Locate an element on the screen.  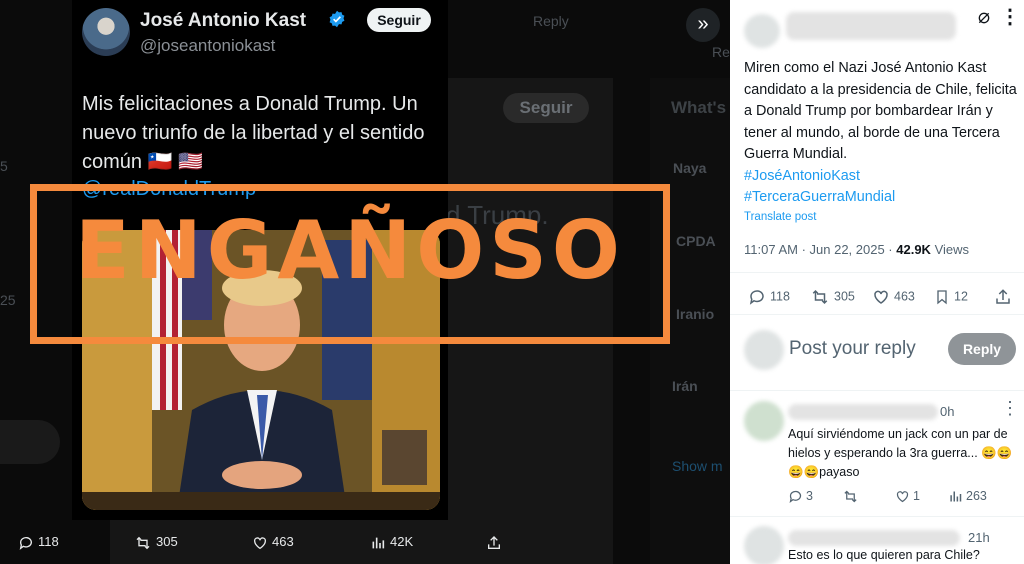
background-re-label: Re is located at coordinates (721, 52).